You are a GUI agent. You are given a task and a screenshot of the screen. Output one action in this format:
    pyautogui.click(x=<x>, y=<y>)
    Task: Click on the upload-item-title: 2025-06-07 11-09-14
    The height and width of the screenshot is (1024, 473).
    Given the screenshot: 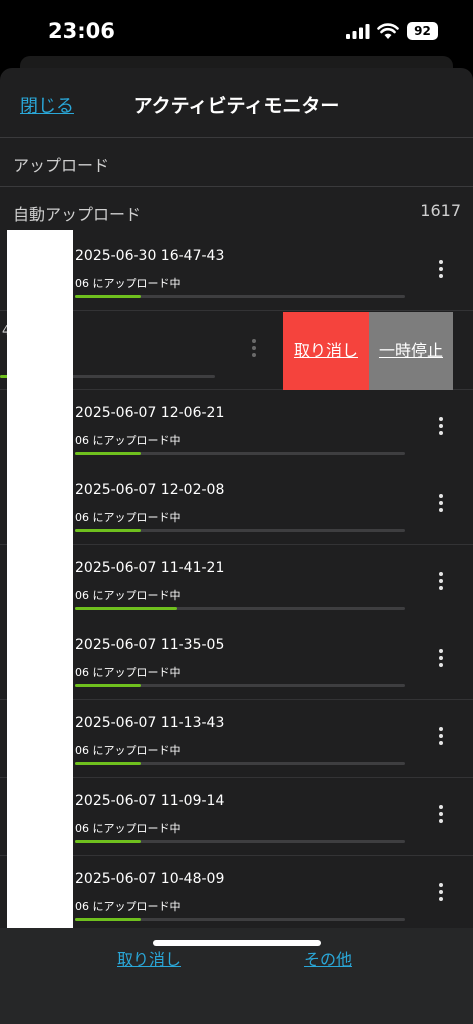 What is the action you would take?
    pyautogui.click(x=150, y=801)
    